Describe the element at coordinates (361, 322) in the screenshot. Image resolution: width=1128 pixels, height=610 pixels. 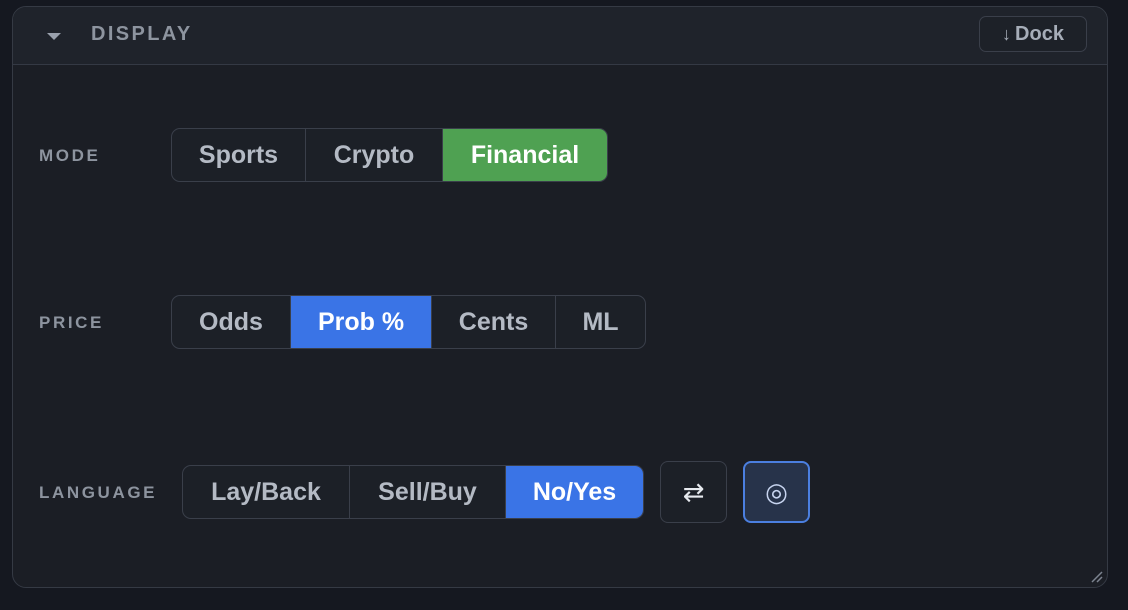
I see `price-option-prob: Prob %` at that location.